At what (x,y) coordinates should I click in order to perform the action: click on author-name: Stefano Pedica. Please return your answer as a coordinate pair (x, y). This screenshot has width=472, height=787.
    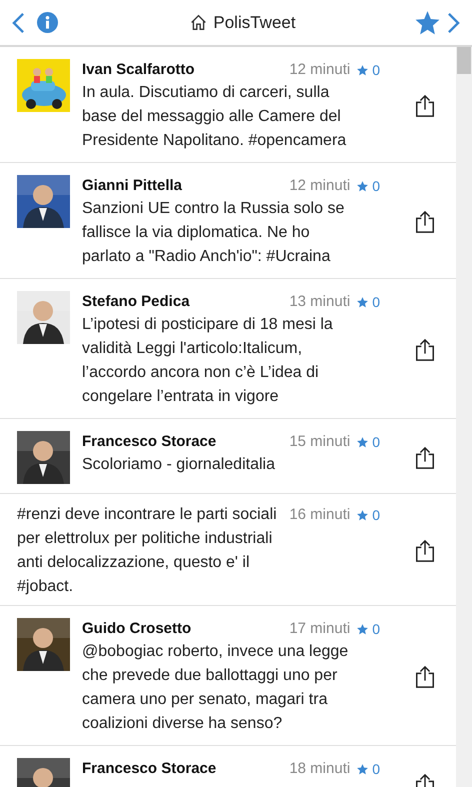
    Looking at the image, I should click on (136, 302).